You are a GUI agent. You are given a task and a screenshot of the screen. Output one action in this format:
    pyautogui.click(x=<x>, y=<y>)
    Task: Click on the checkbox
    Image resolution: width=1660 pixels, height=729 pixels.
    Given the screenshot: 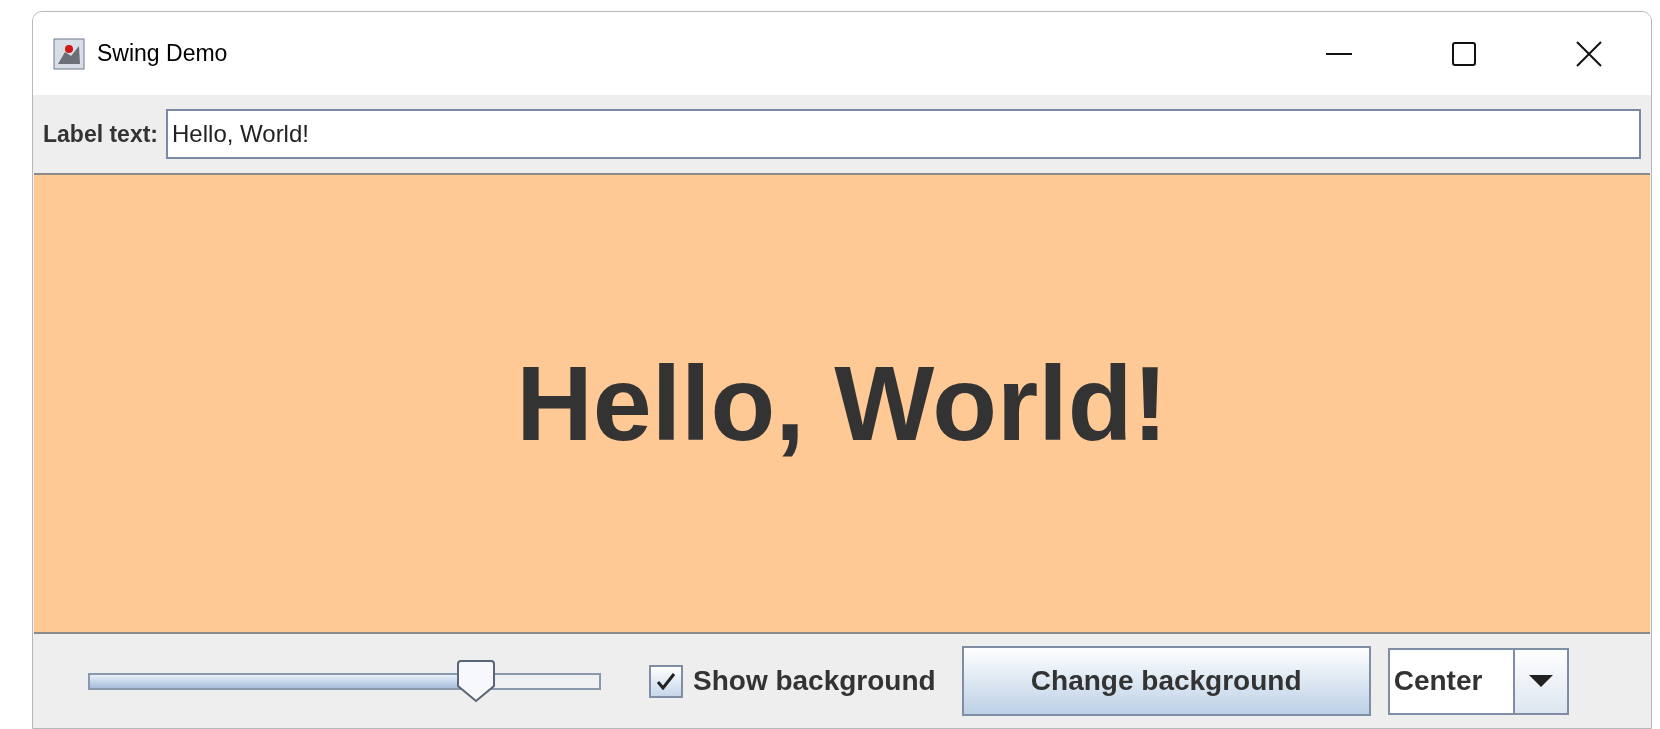 What is the action you would take?
    pyautogui.click(x=666, y=681)
    